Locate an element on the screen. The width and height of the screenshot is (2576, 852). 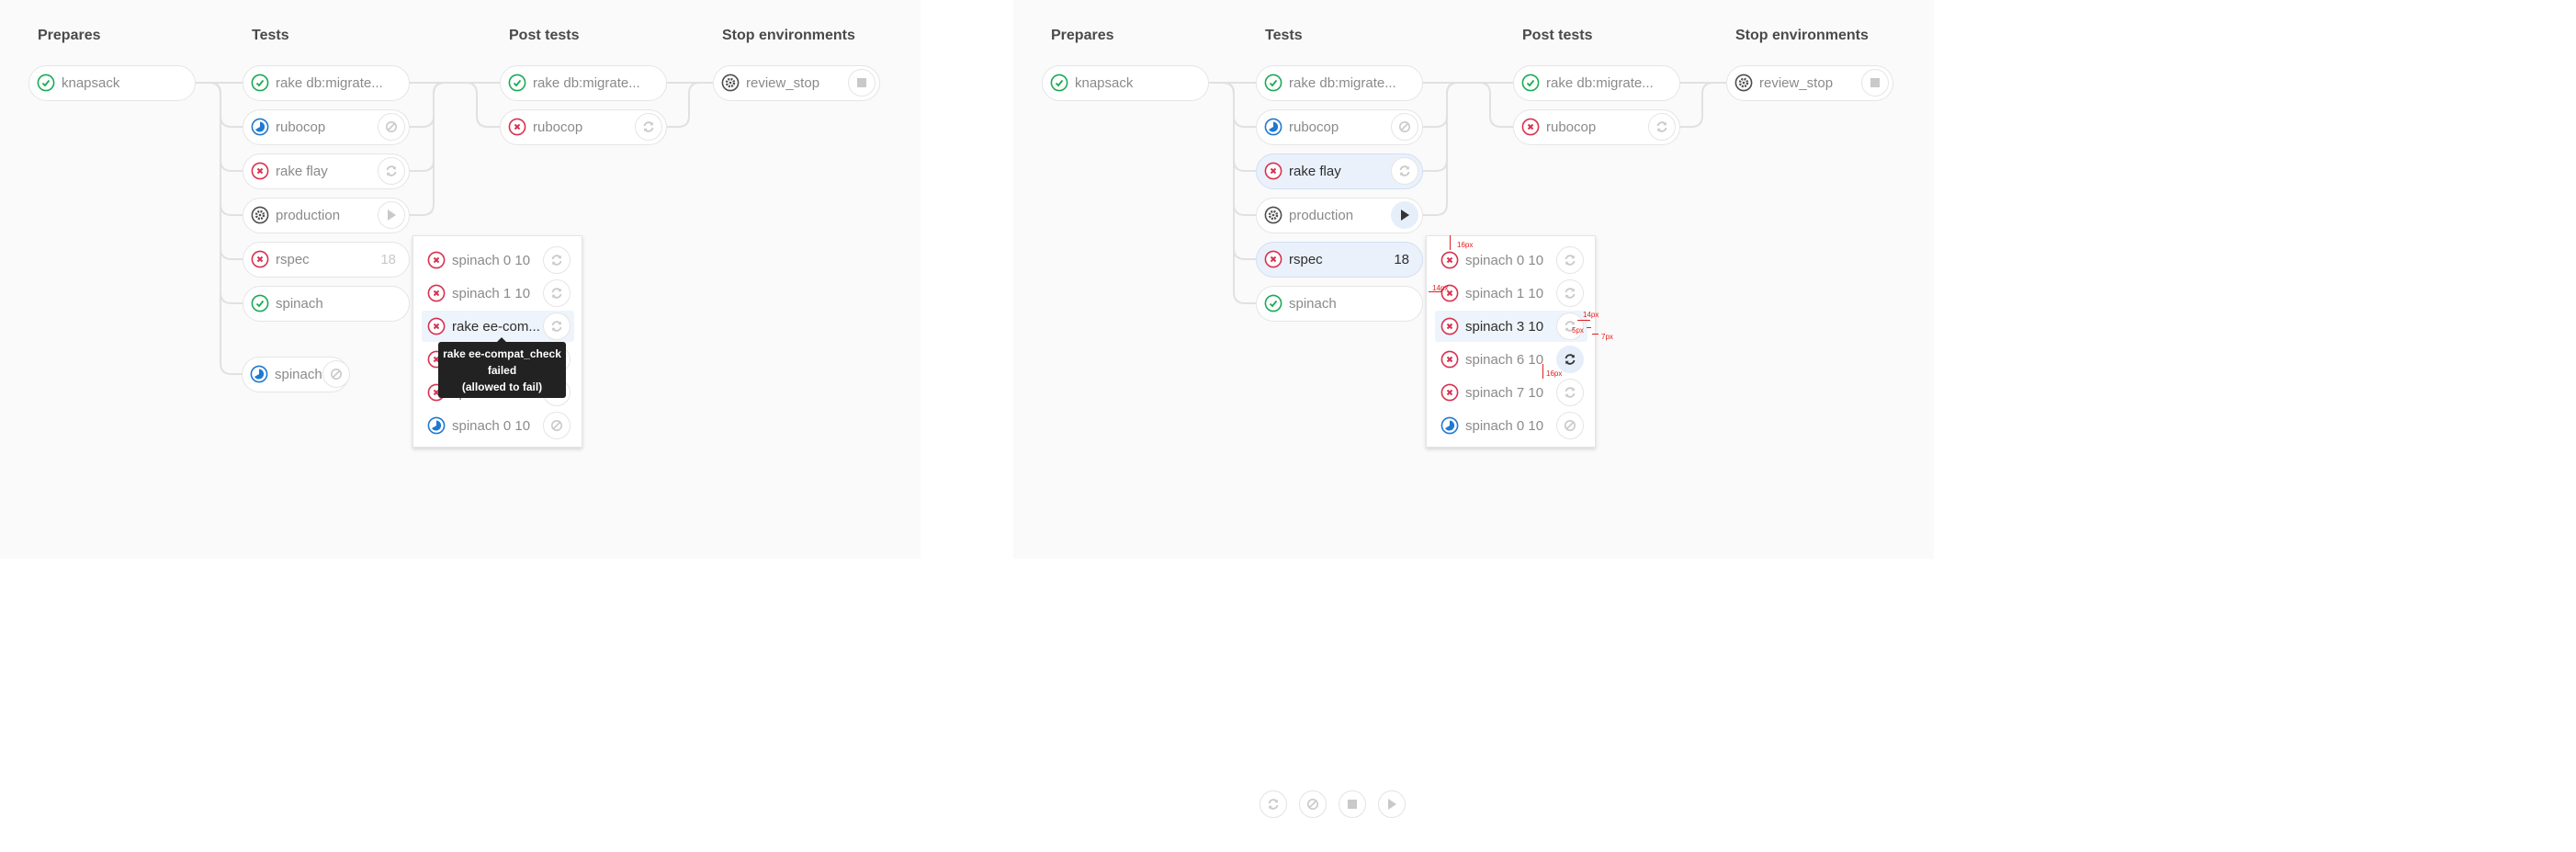
dropdown-job-item: spinach 3 10 is located at coordinates (1511, 326).